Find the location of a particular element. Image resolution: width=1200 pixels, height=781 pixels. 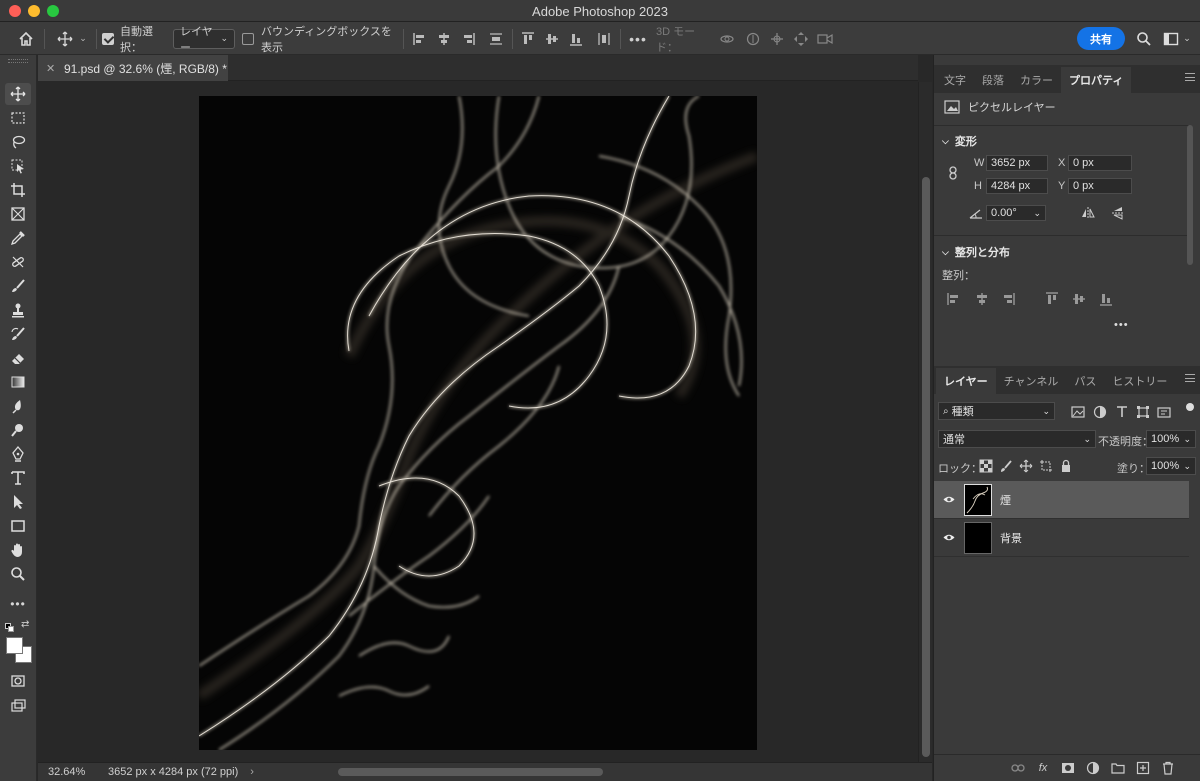

align-section-header: ⌵ 整列と分布 is located at coordinates (976, 252).